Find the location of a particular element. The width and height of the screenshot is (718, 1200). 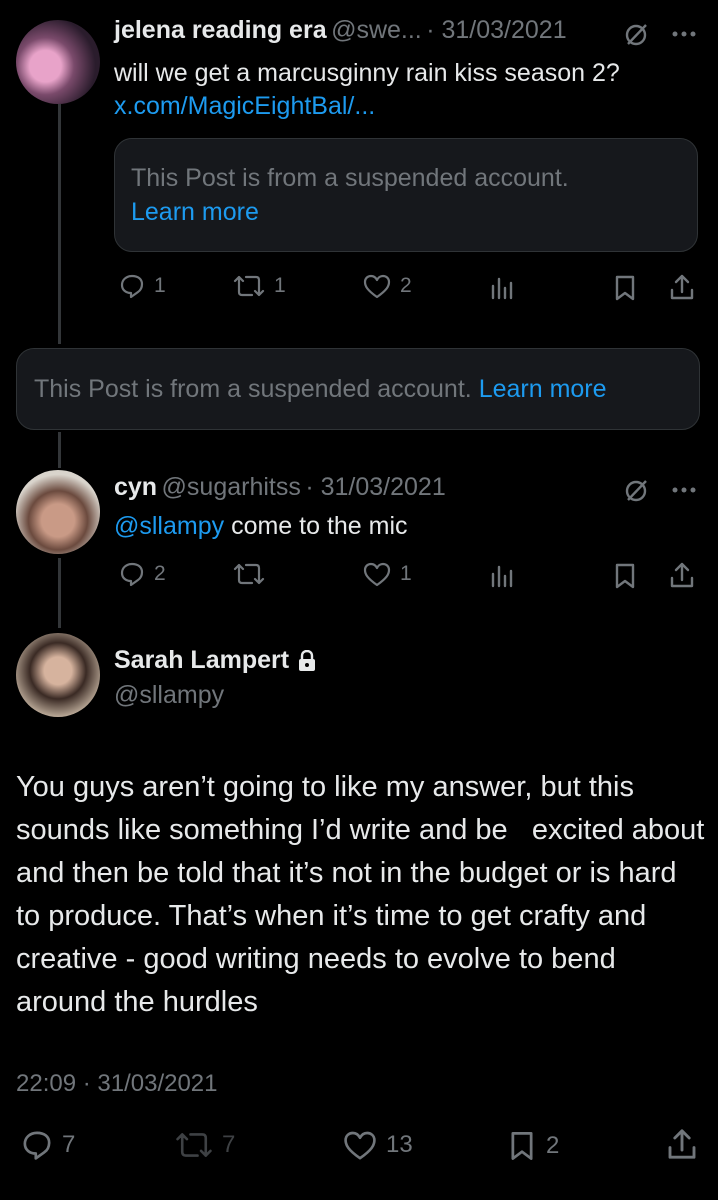

like-count: 2 is located at coordinates (406, 285).